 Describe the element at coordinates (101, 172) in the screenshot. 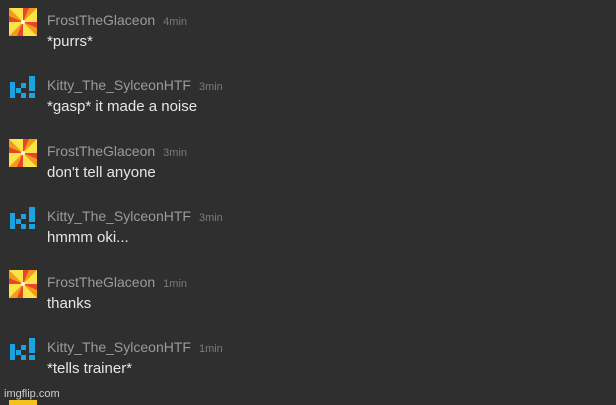

I see `message-text: don't tell anyone` at that location.